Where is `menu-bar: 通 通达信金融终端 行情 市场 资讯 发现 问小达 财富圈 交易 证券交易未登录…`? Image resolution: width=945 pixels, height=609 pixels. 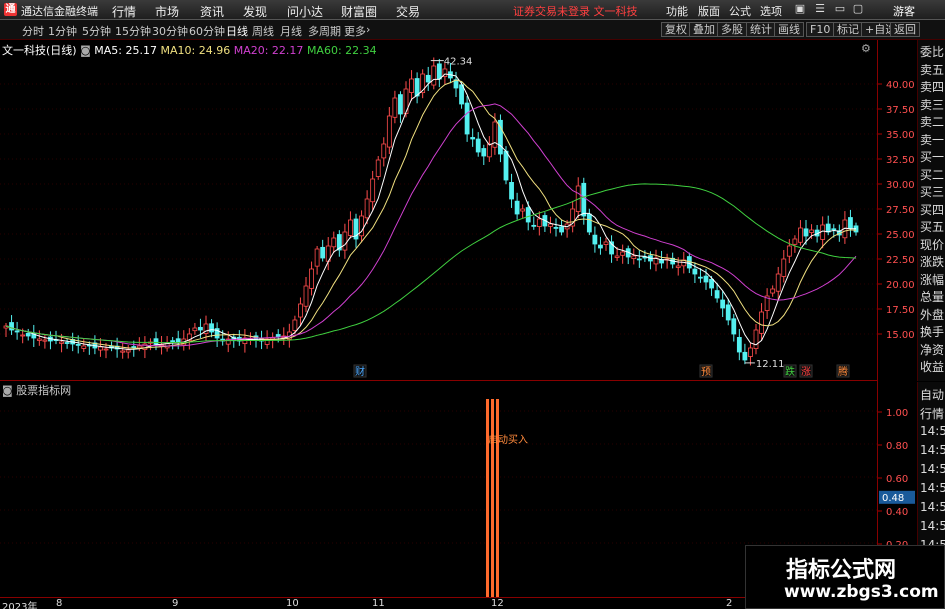 menu-bar: 通 通达信金融终端 行情 市场 资讯 发现 问小达 财富圈 交易 证券交易未登录… is located at coordinates (472, 10).